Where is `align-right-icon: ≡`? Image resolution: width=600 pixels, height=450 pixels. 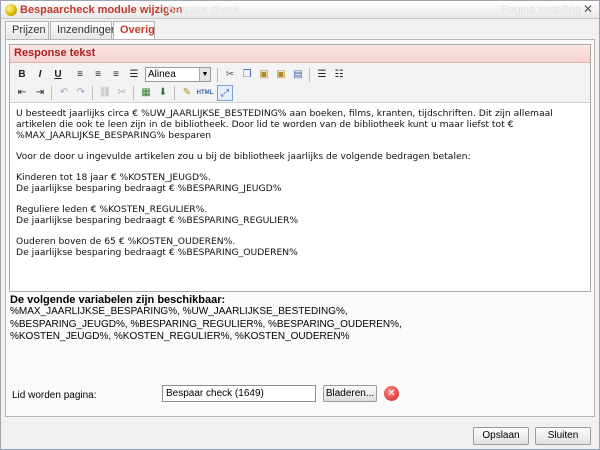
align-right-icon: ≡ is located at coordinates (116, 75).